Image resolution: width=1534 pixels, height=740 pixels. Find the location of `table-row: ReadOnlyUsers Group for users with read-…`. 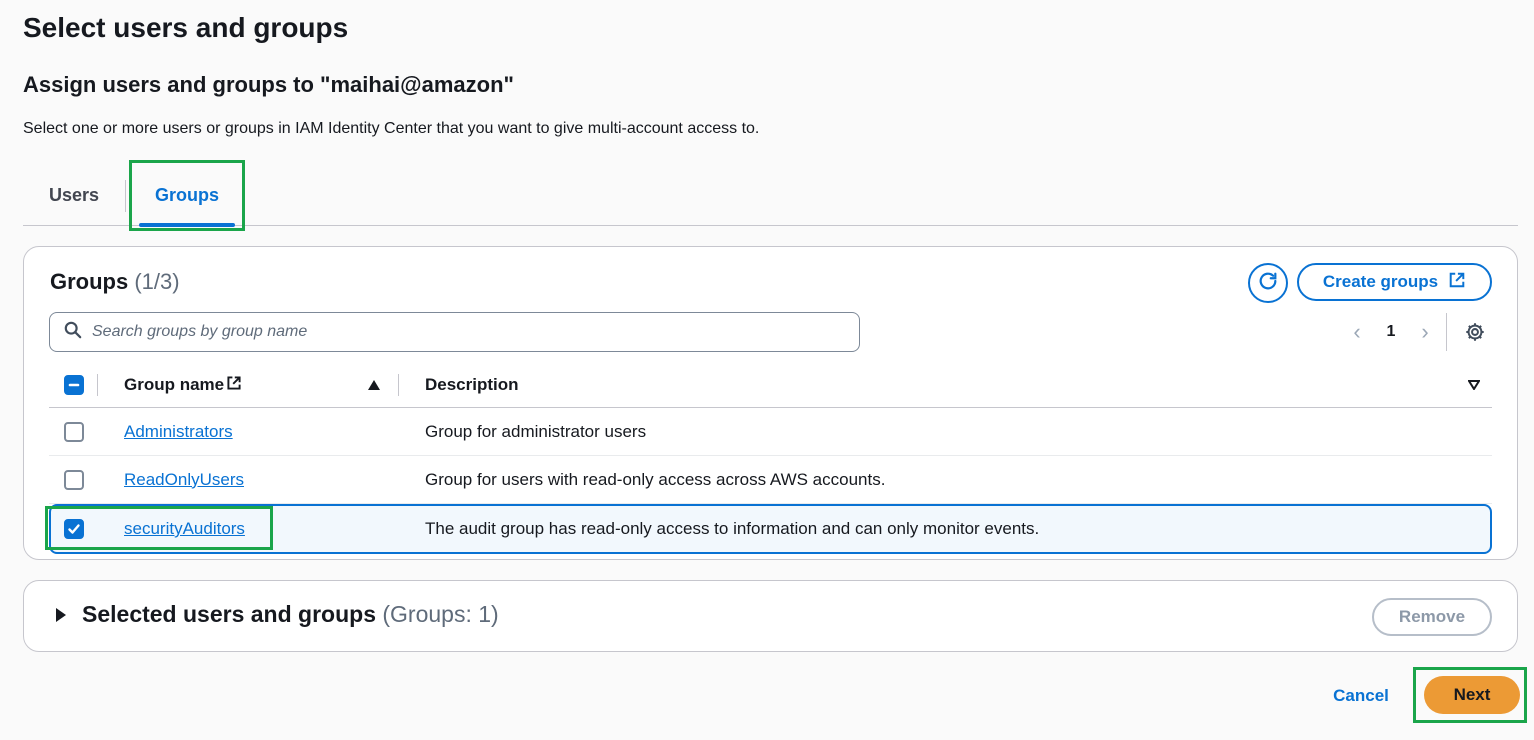

table-row: ReadOnlyUsers Group for users with read-… is located at coordinates (770, 480).